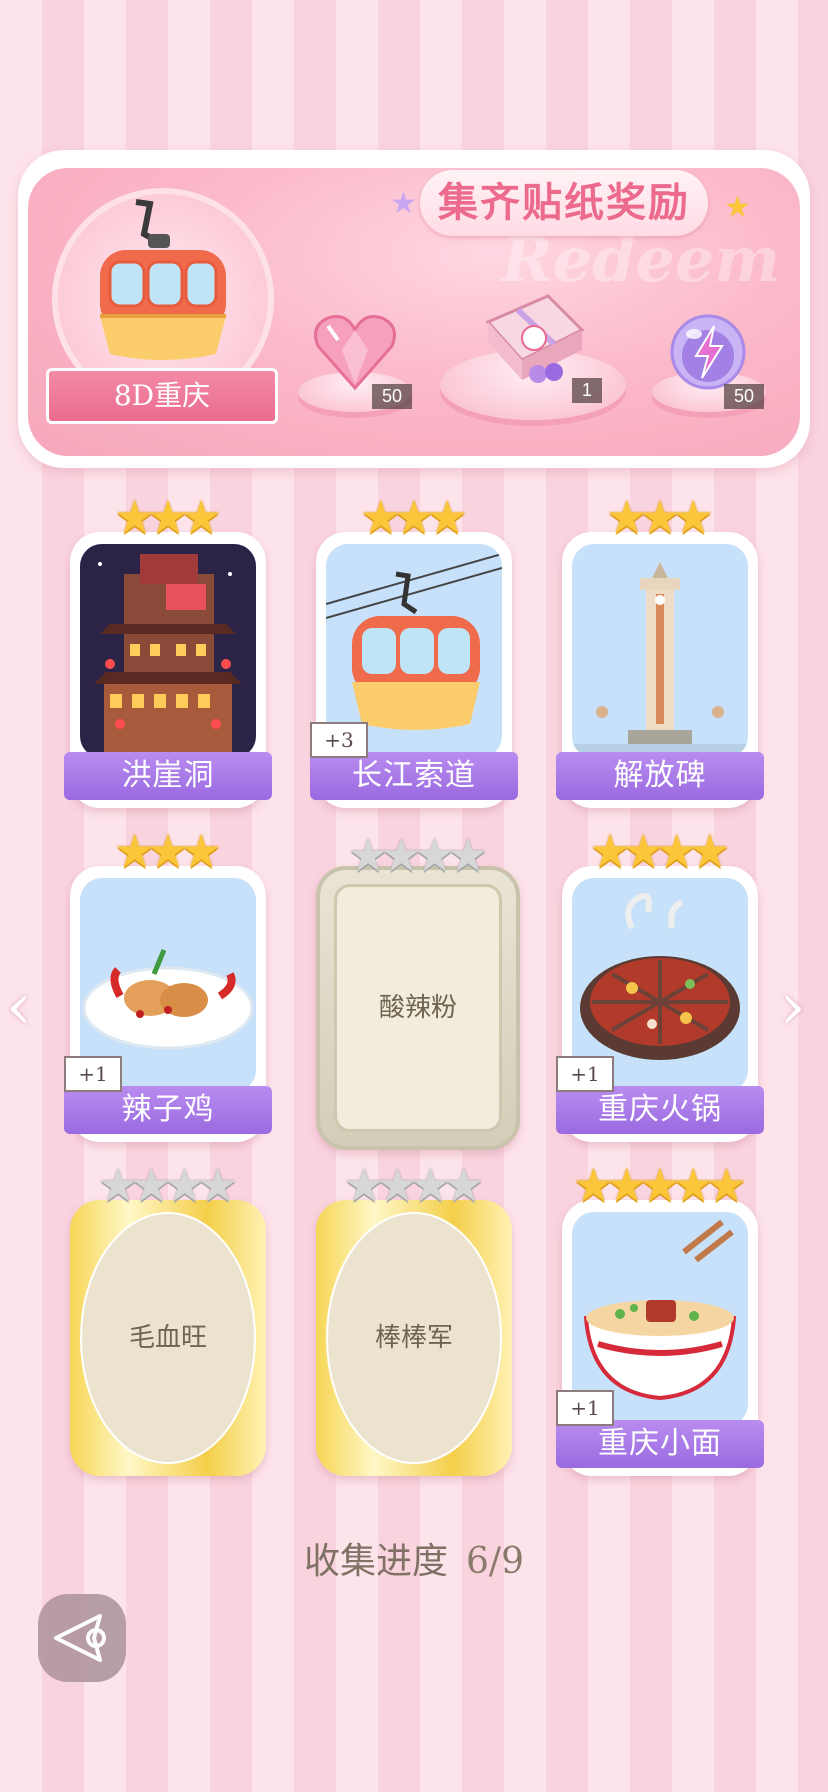  I want to click on city-label: 8D重庆, so click(162, 396).